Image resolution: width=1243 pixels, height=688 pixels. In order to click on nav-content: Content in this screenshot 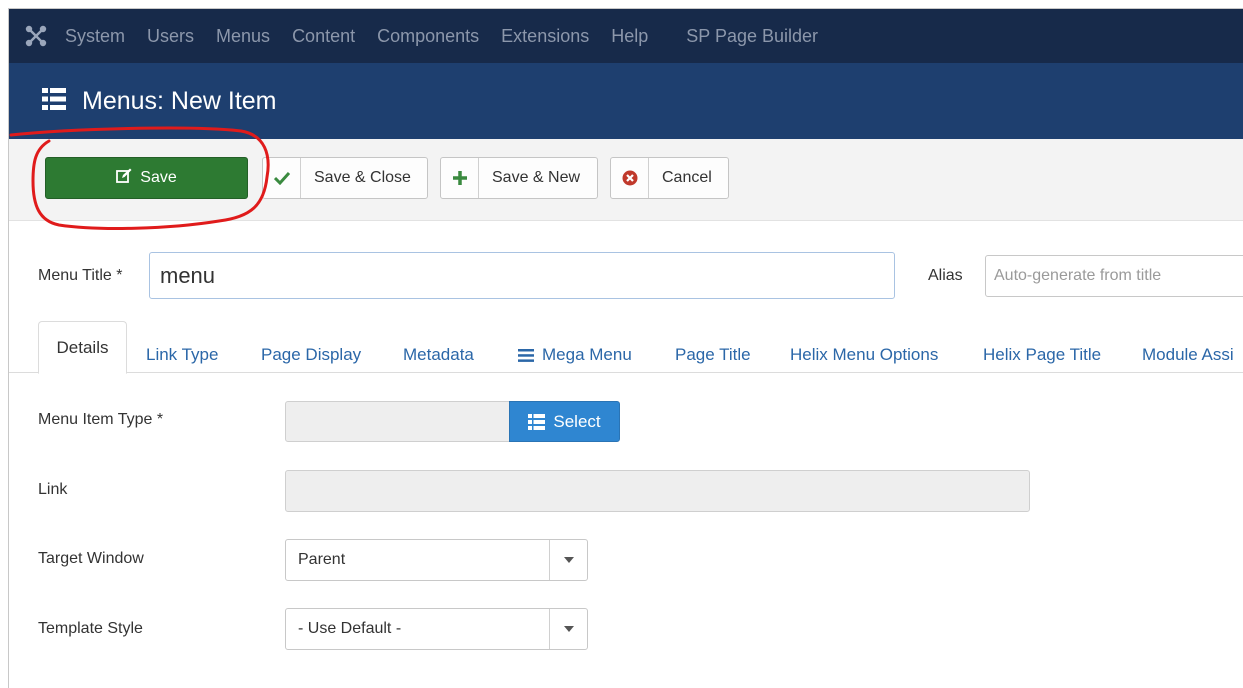, I will do `click(323, 36)`.